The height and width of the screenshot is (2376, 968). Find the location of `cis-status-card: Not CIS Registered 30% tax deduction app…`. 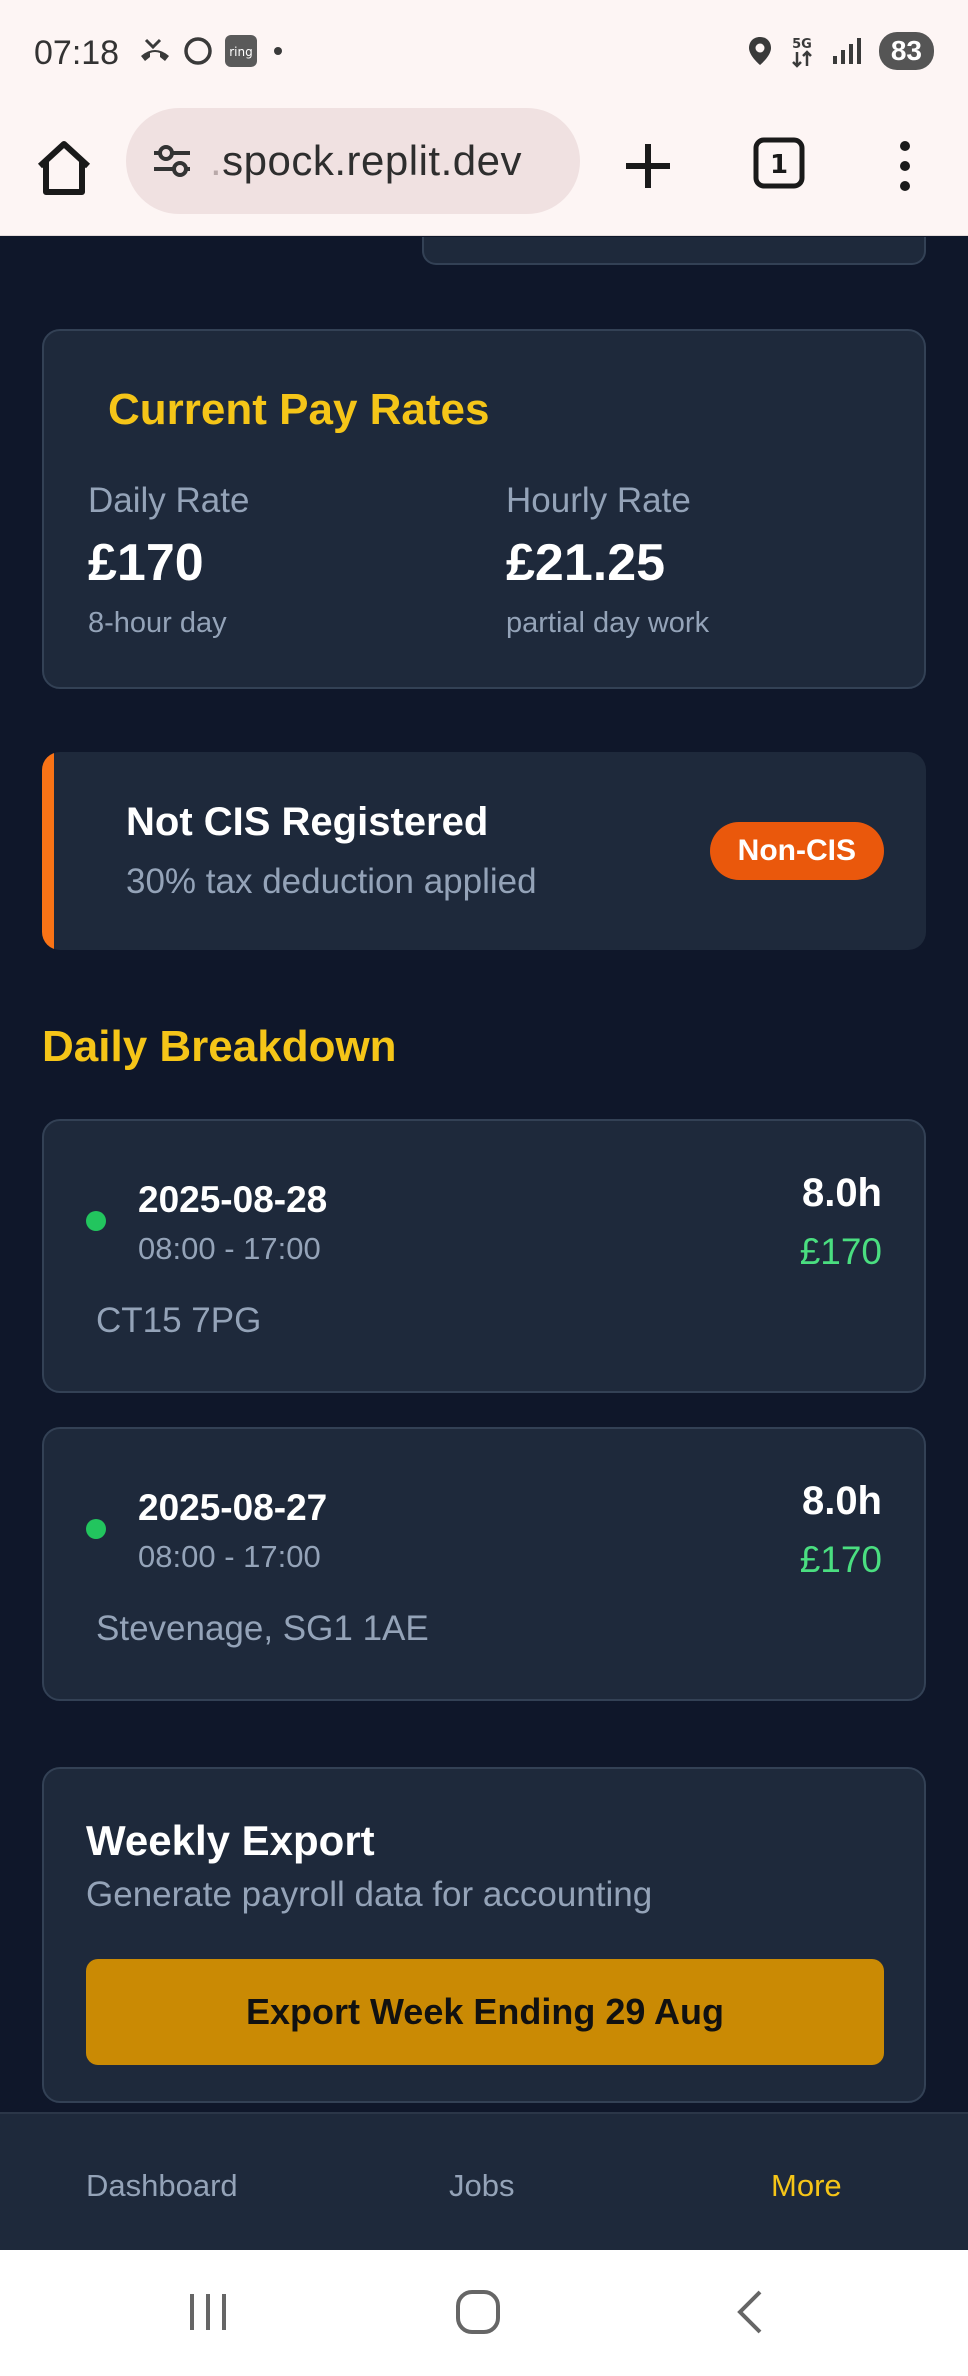

cis-status-card: Not CIS Registered 30% tax deduction app… is located at coordinates (484, 851).